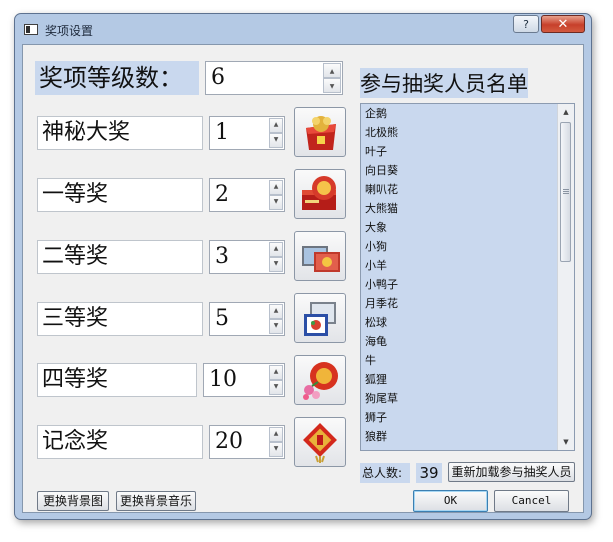  What do you see at coordinates (31, 29) in the screenshot?
I see `app-icon` at bounding box center [31, 29].